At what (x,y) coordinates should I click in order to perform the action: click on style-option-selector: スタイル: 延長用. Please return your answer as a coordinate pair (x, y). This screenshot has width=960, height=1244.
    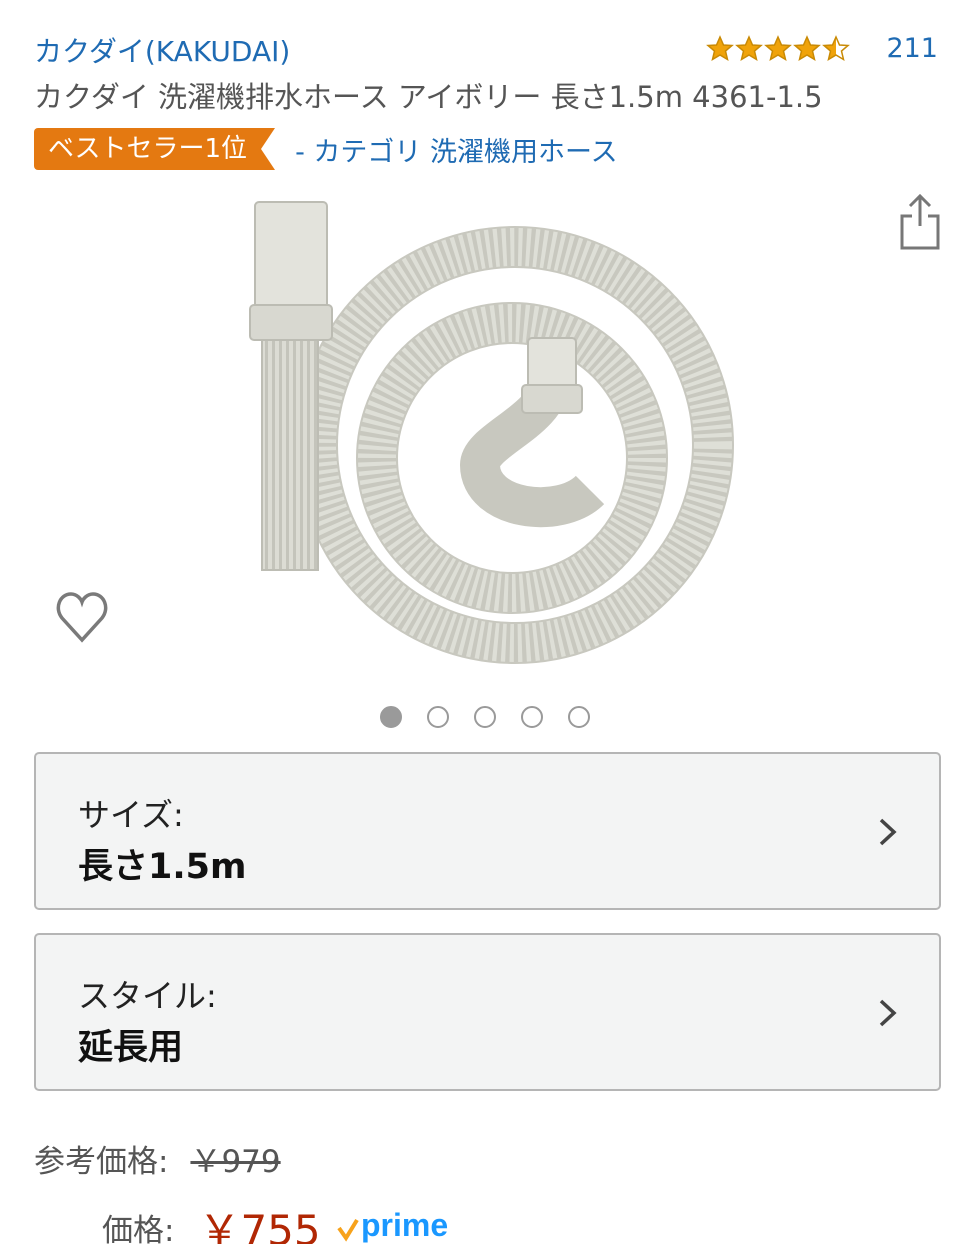
    Looking at the image, I should click on (487, 1012).